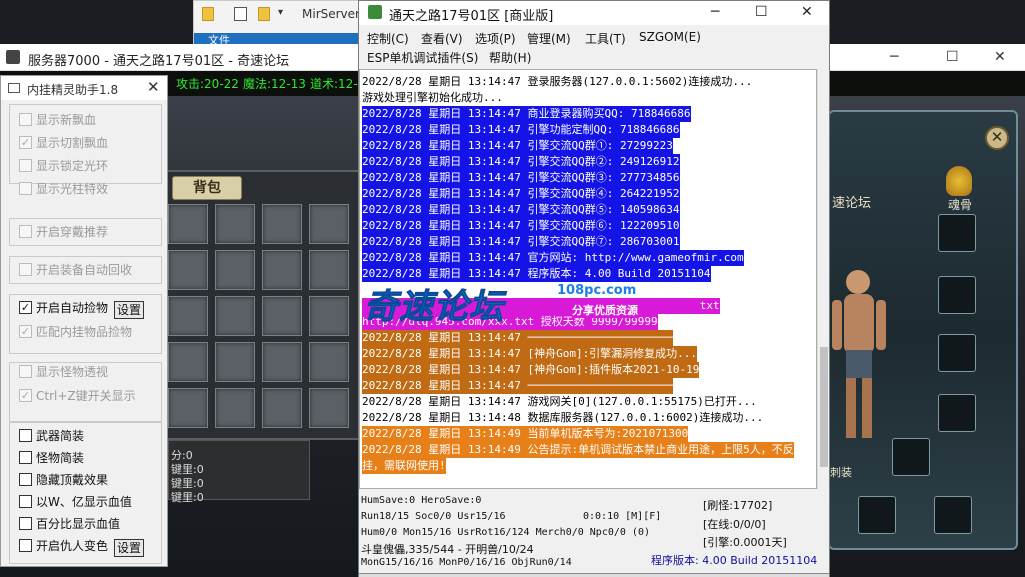  Describe the element at coordinates (823, 279) in the screenshot. I see `log-scrollbar` at that location.